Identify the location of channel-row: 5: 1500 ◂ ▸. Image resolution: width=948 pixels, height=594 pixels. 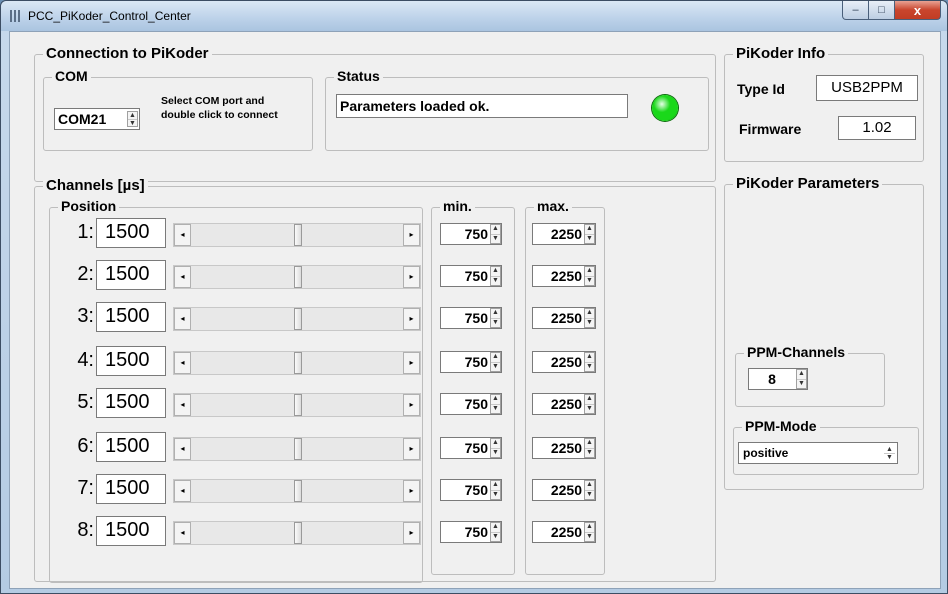
(266, 405).